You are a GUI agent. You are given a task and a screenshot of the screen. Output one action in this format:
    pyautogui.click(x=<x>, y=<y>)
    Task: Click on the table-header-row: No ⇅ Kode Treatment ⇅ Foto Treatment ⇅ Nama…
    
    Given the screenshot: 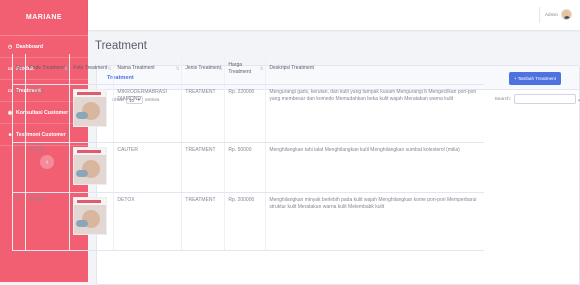 What is the action you would take?
    pyautogui.click(x=247, y=69)
    